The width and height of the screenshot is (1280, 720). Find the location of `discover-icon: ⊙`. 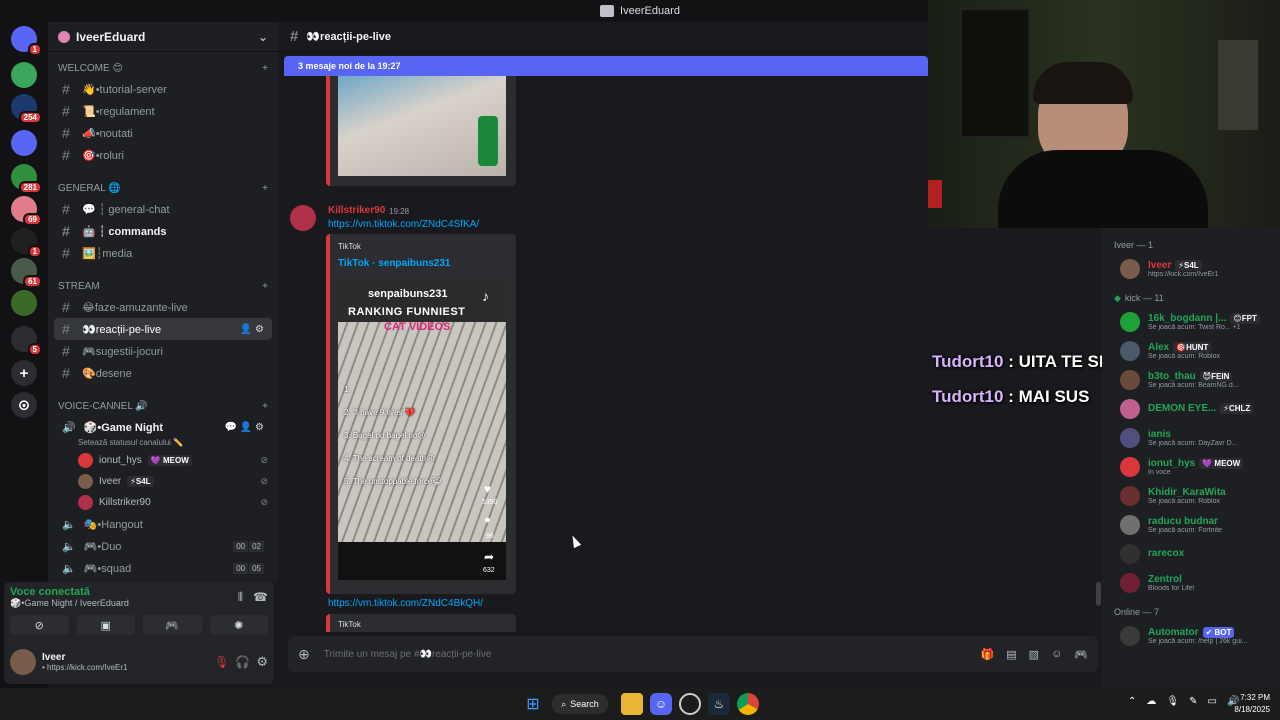

discover-icon: ⊙ is located at coordinates (24, 405).